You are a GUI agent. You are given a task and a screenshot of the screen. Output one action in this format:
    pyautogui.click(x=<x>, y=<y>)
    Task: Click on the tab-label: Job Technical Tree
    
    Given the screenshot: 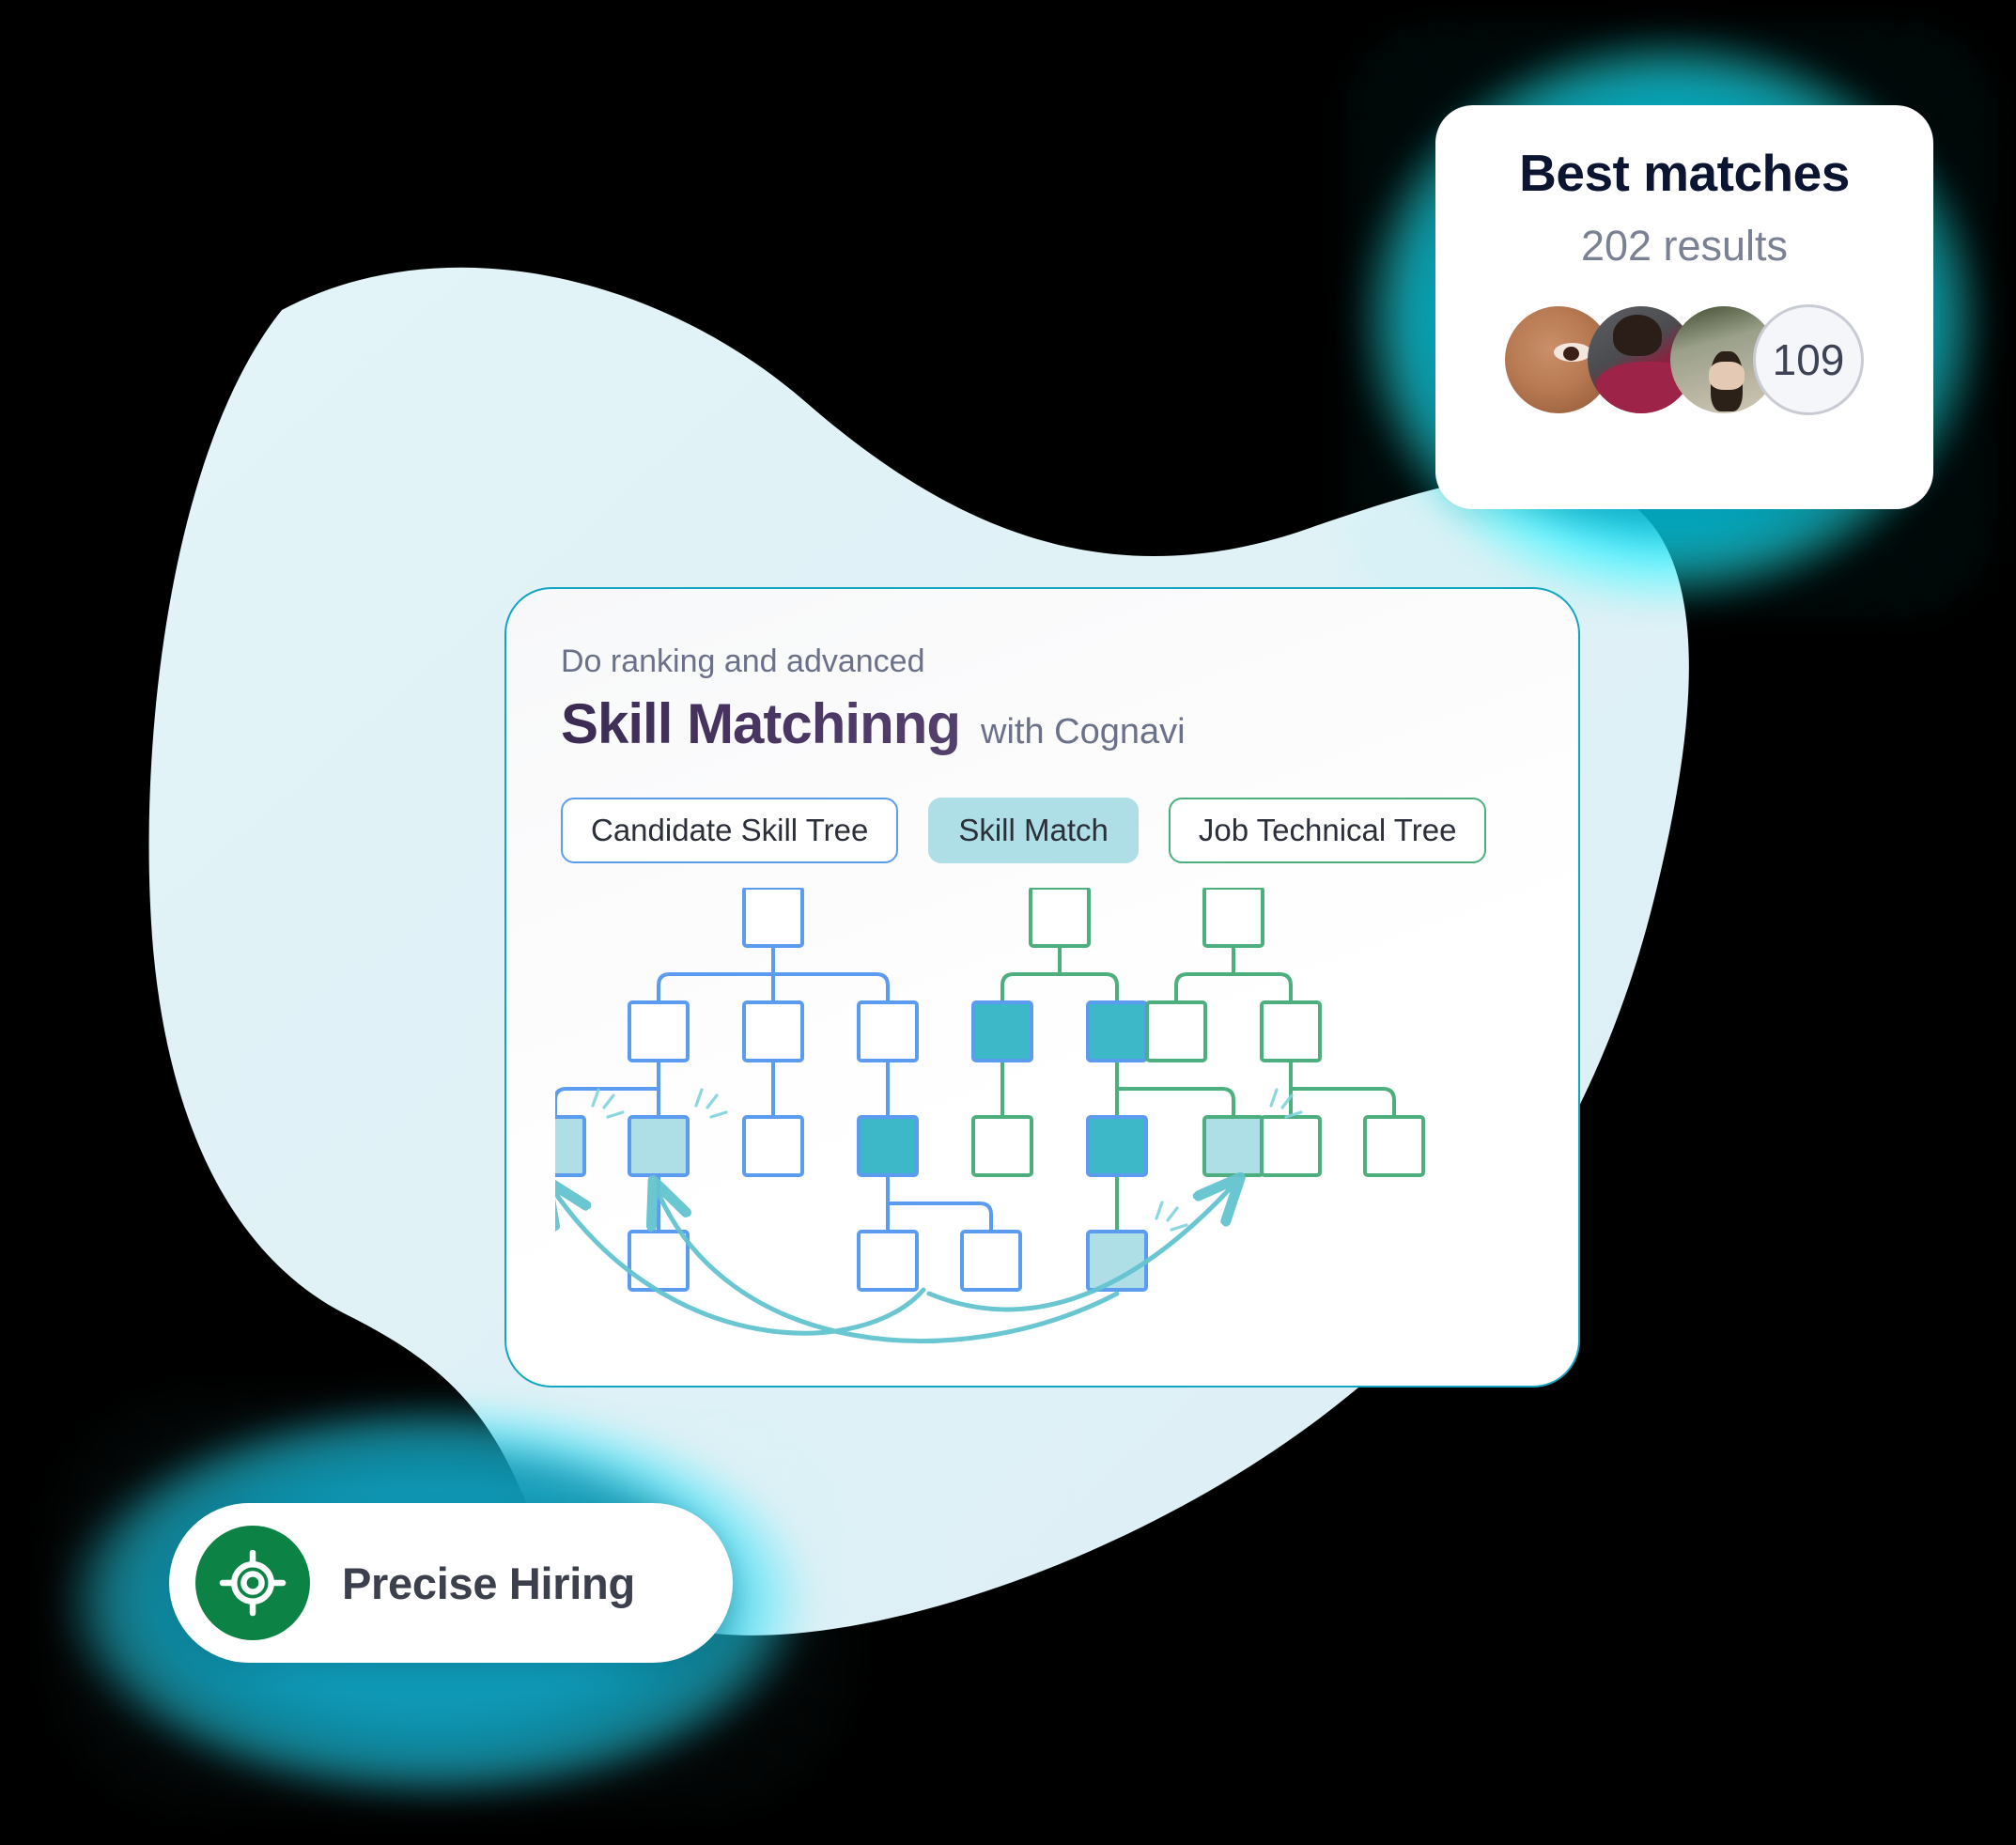 What is the action you would take?
    pyautogui.click(x=1327, y=830)
    